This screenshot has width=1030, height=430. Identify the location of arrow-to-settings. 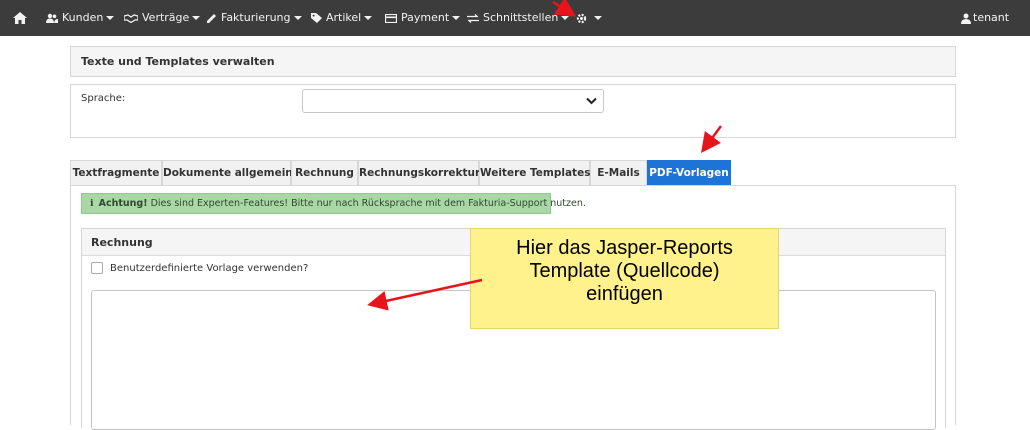
(564, 8).